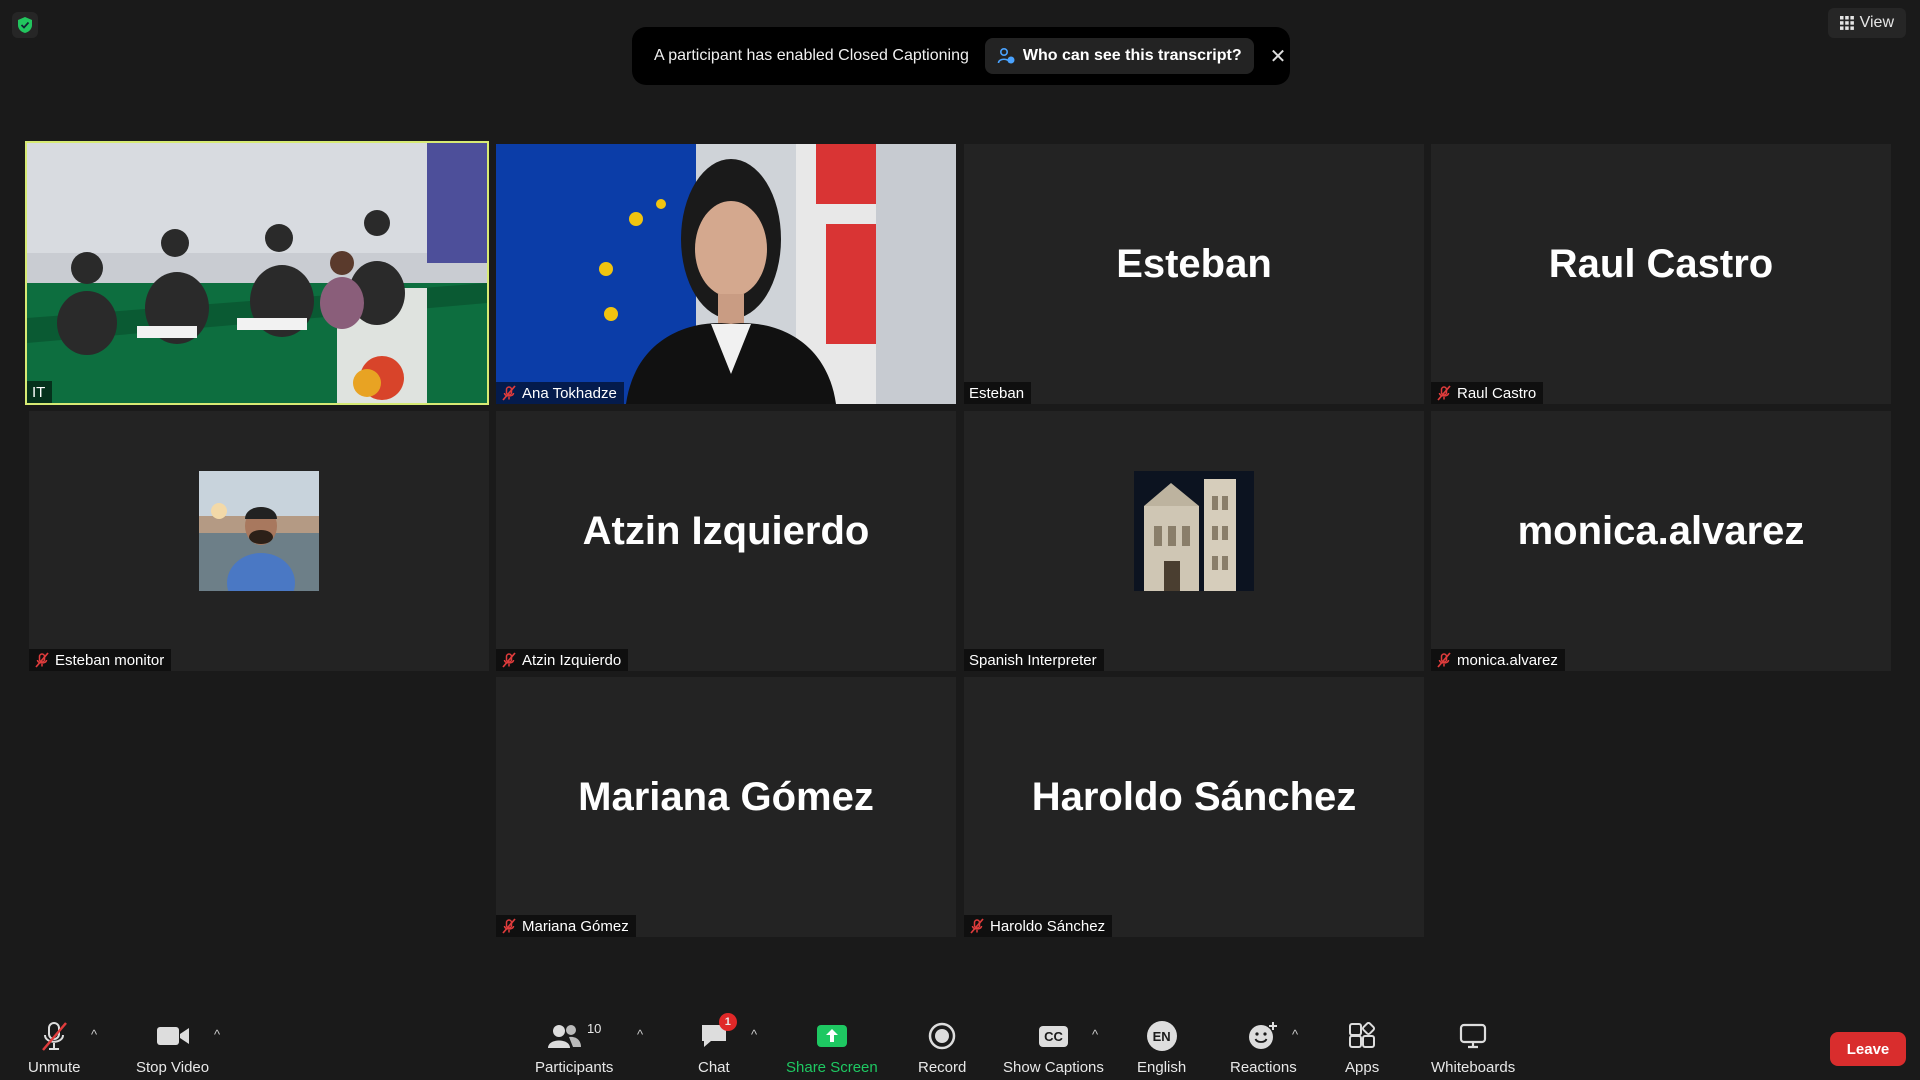  I want to click on chat-button: 1 Chat, so click(717, 1044).